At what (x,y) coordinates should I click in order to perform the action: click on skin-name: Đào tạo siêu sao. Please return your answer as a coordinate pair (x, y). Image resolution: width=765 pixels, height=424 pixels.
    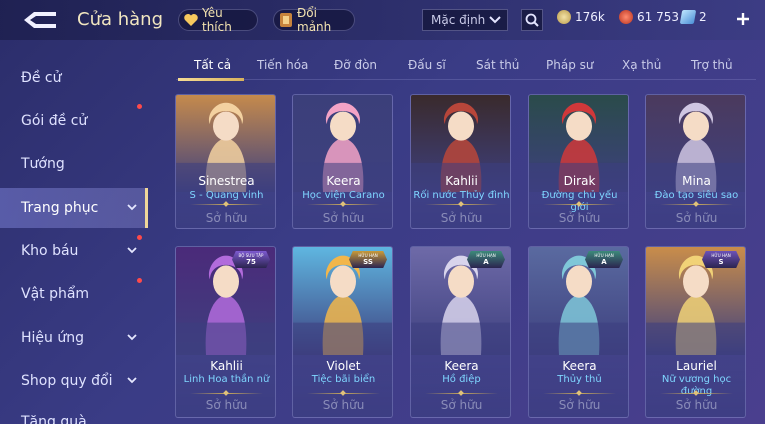
    Looking at the image, I should click on (696, 195).